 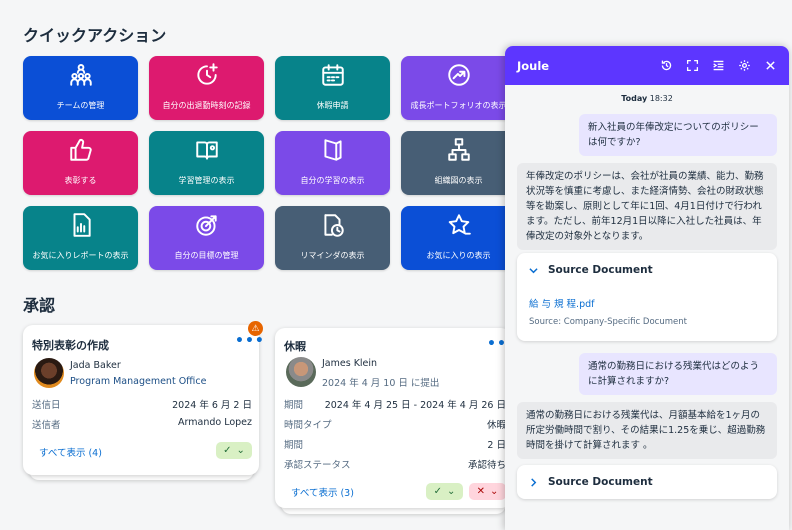 I want to click on joule-title: Joule, so click(x=533, y=65).